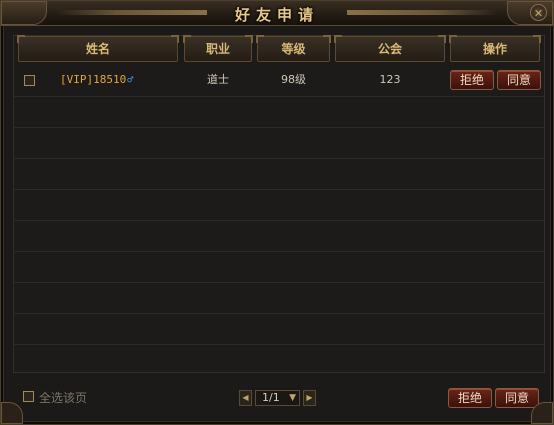 The width and height of the screenshot is (554, 425). I want to click on player-name-cell: [VIP]18510♂, so click(96, 80).